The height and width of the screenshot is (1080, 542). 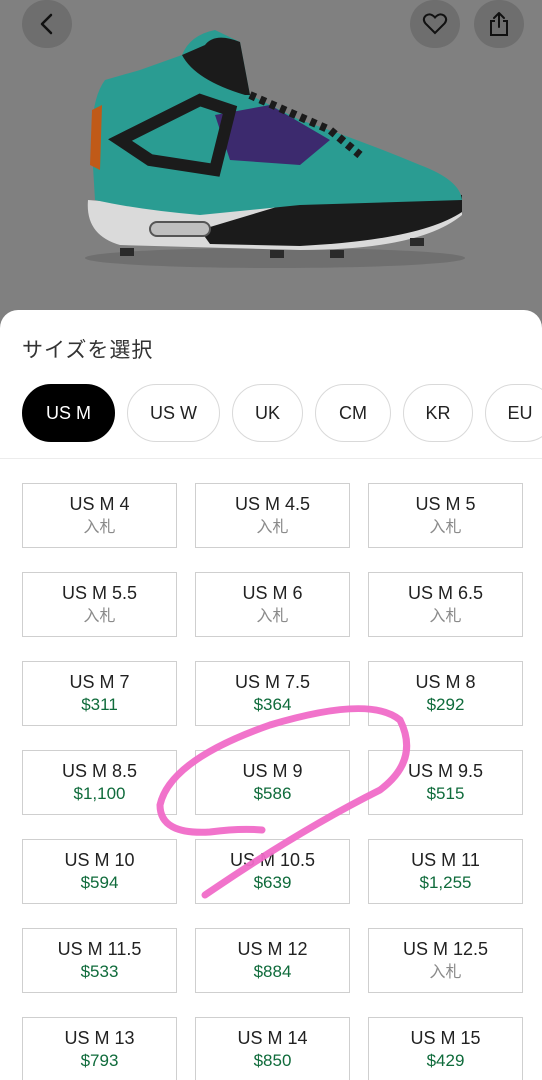 What do you see at coordinates (99, 771) in the screenshot?
I see `size-label: US M 8.5` at bounding box center [99, 771].